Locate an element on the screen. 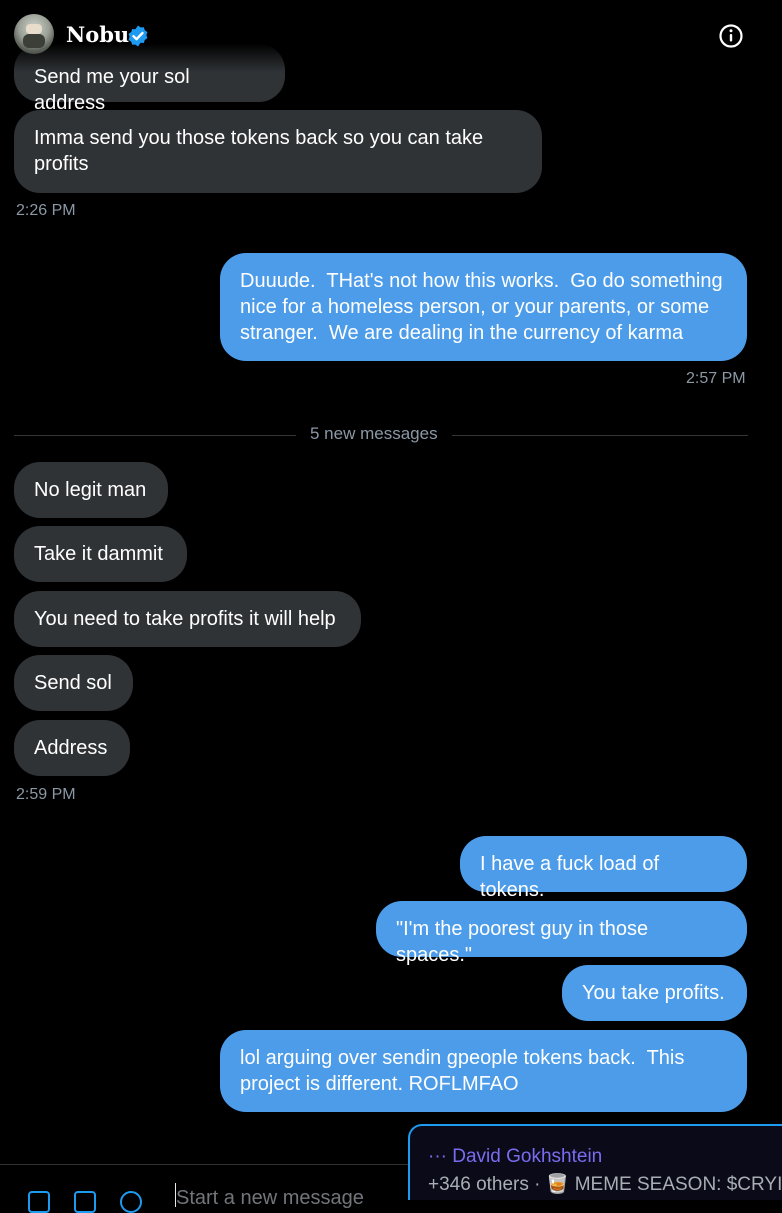 The width and height of the screenshot is (782, 1213). message-timestamp: 2:59 PM is located at coordinates (46, 794).